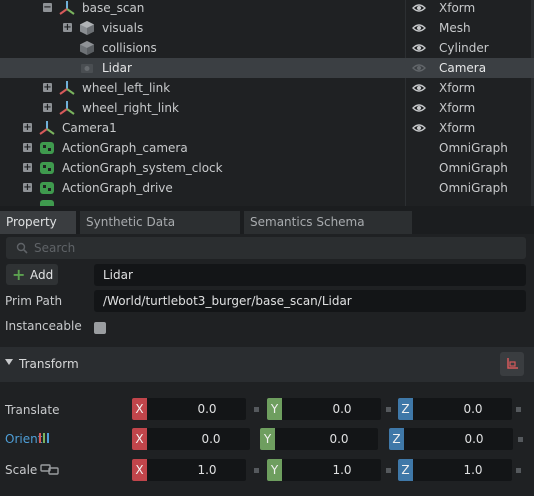 This screenshot has width=534, height=496. I want to click on translate-y-field: Y 0.0, so click(324, 409).